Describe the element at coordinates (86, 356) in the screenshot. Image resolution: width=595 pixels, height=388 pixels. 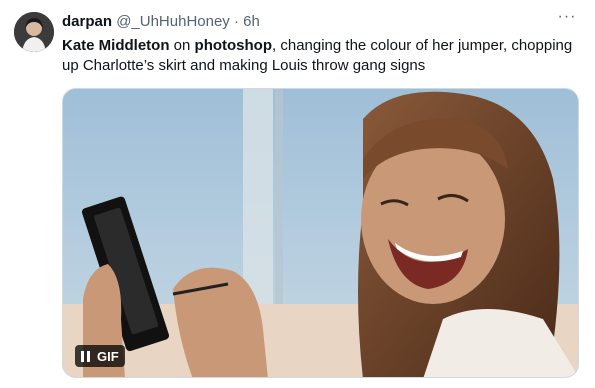
I see `pause-icon` at that location.